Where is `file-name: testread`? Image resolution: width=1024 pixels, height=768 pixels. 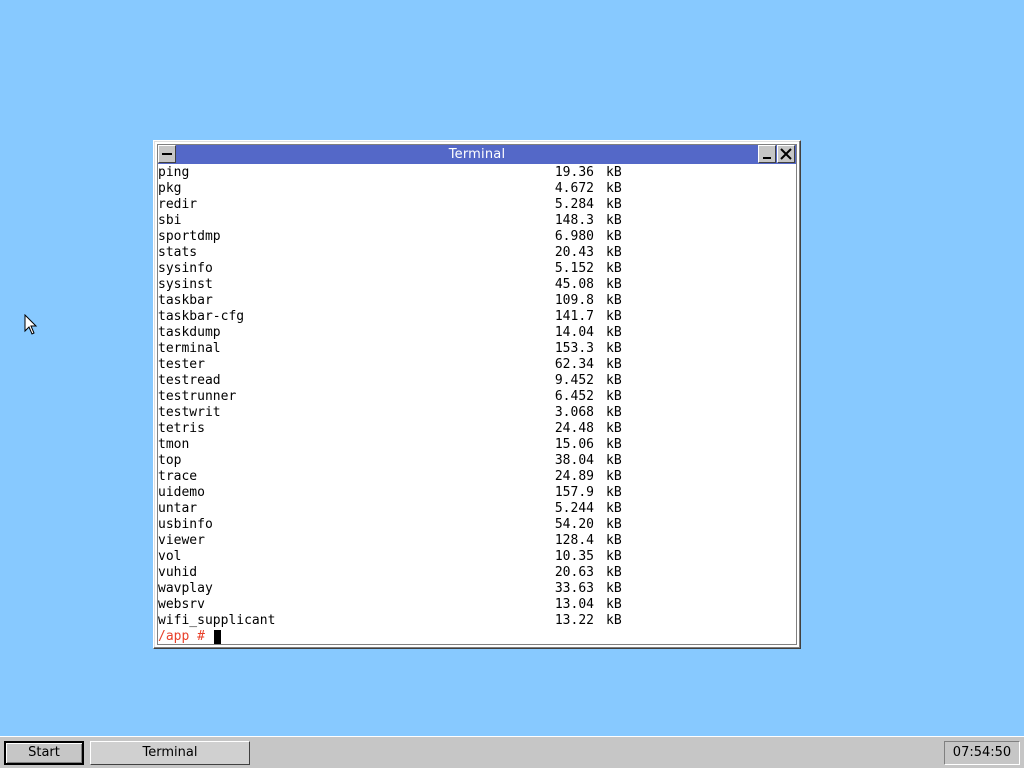
file-name: testread is located at coordinates (189, 380).